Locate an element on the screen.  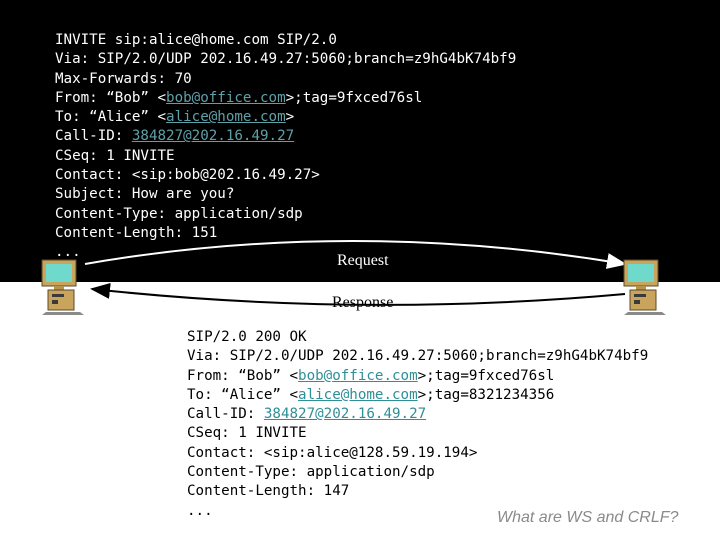
header-line: Contact: <sip:bob@202.16.49.27> is located at coordinates (187, 175).